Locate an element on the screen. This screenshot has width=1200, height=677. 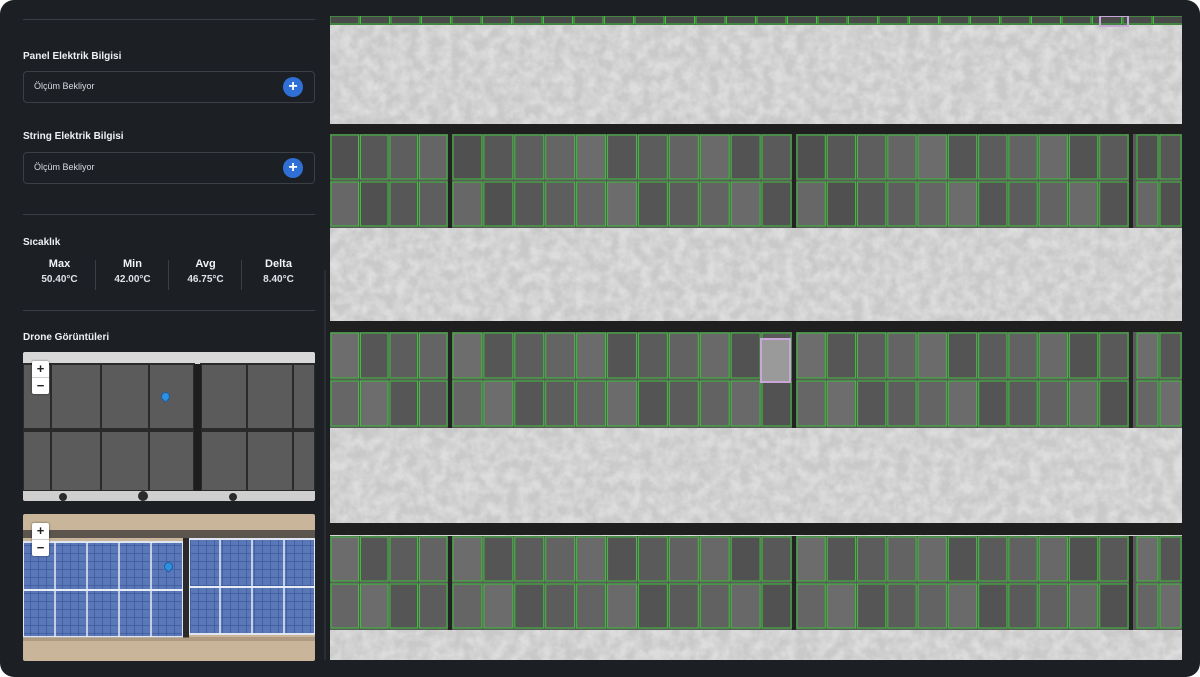
rgb-minimap: + − is located at coordinates (169, 587).